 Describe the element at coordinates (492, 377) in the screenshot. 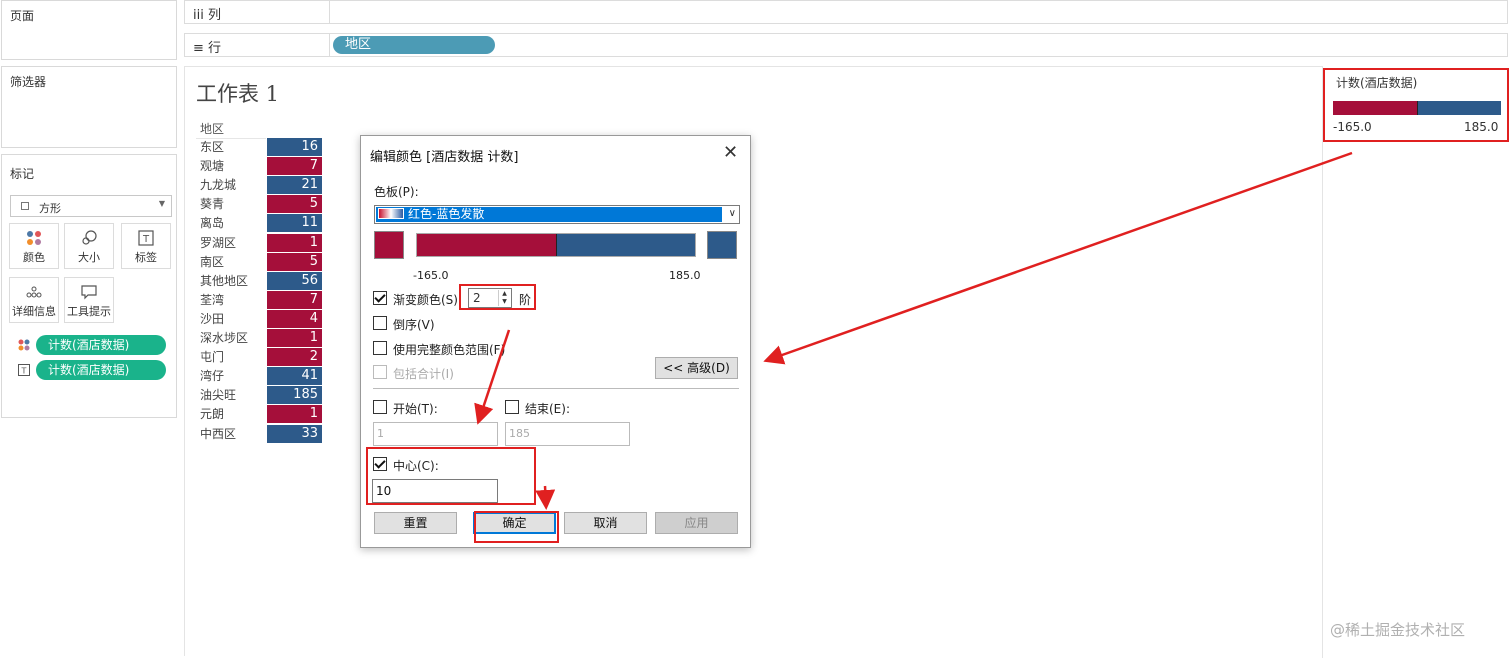

I see `steps-to-center-arrow` at that location.